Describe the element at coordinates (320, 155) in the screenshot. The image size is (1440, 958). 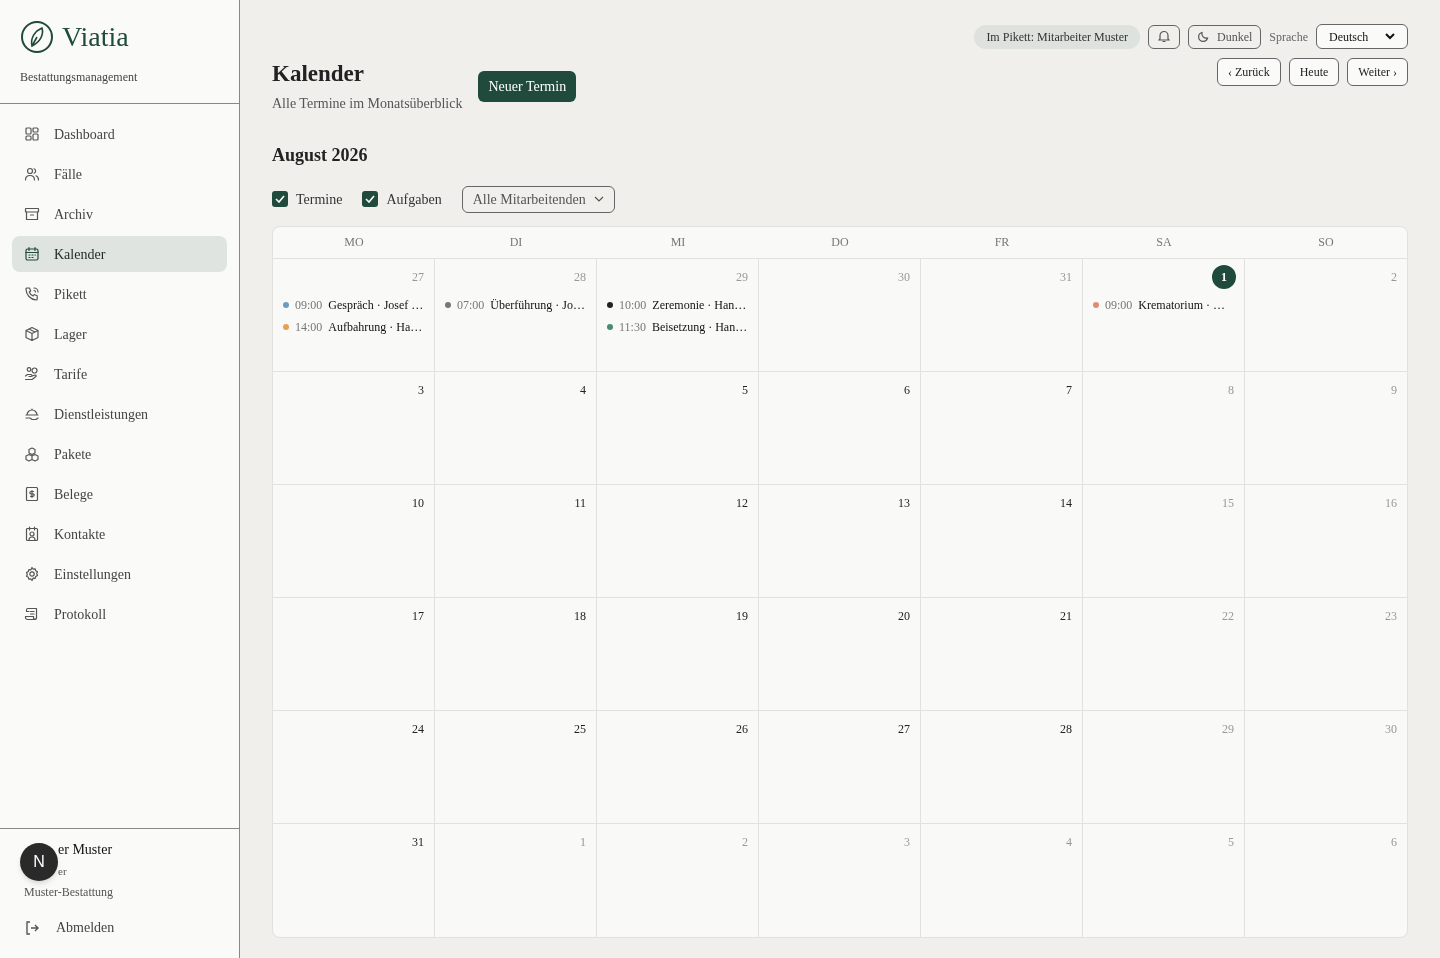
I see `month-heading: August 2026` at that location.